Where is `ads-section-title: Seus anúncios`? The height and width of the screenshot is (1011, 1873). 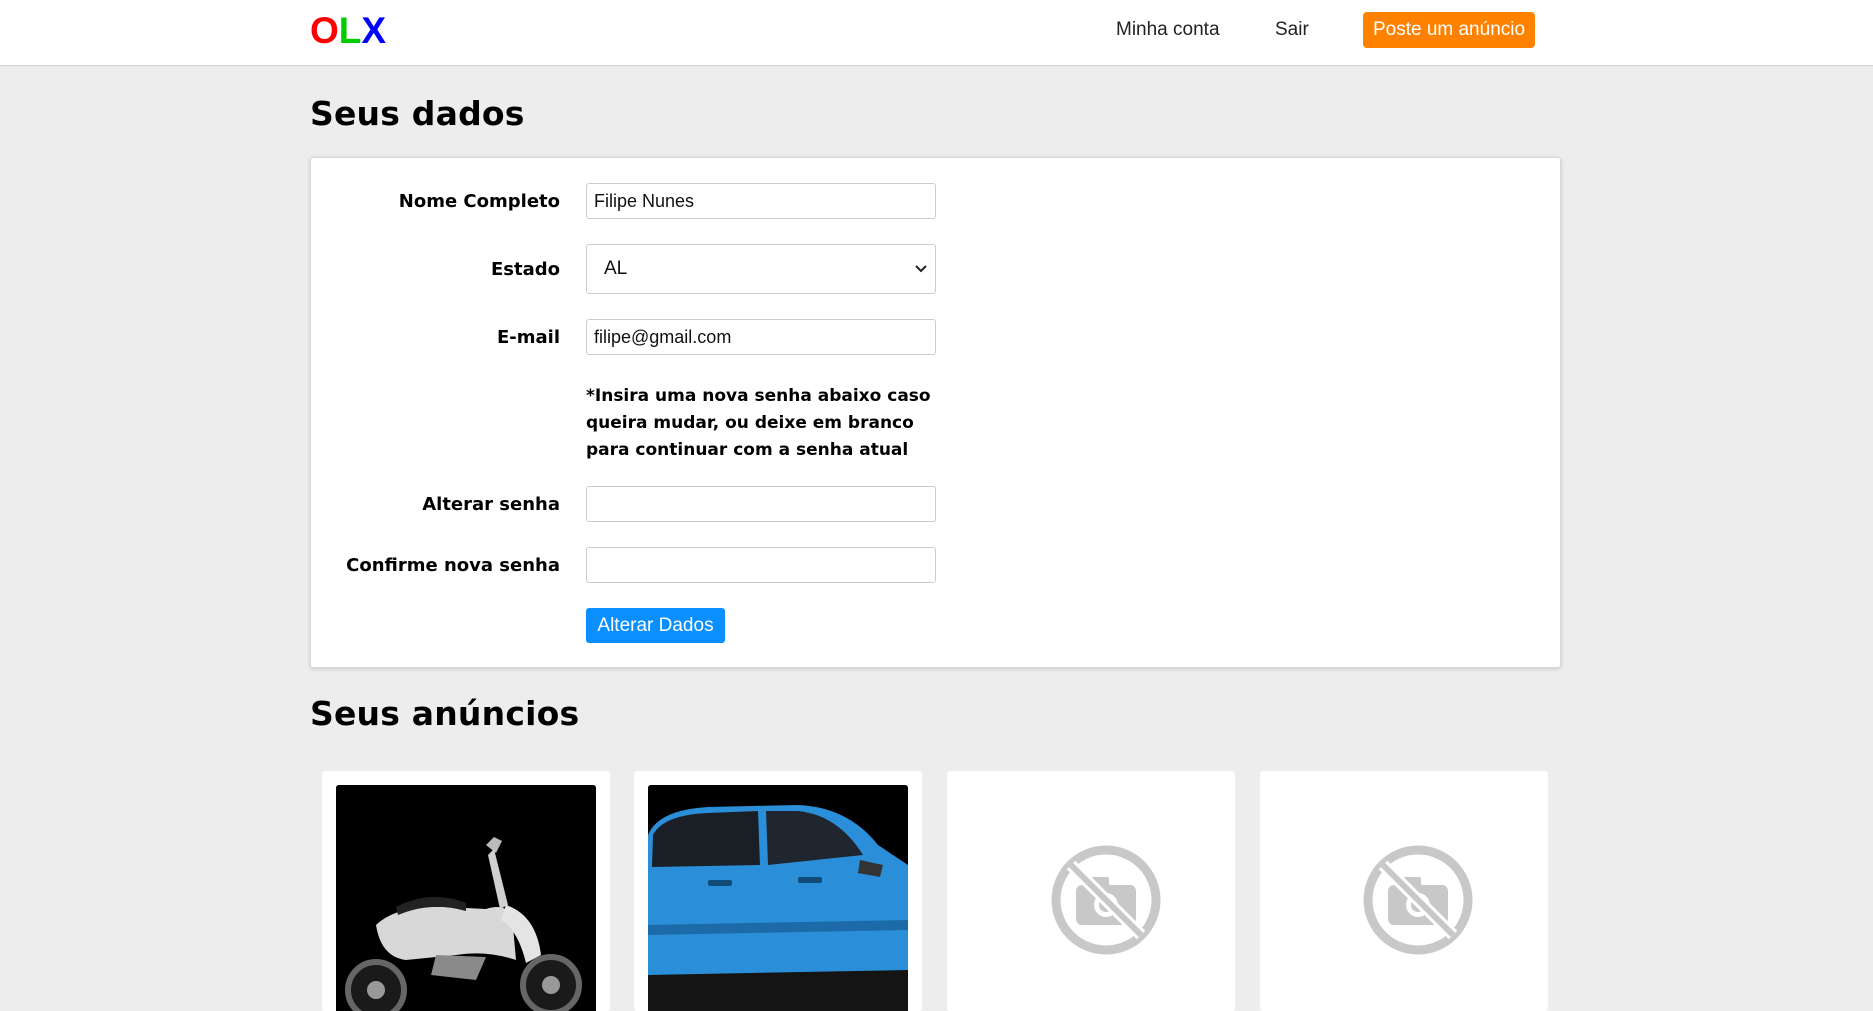 ads-section-title: Seus anúncios is located at coordinates (445, 713).